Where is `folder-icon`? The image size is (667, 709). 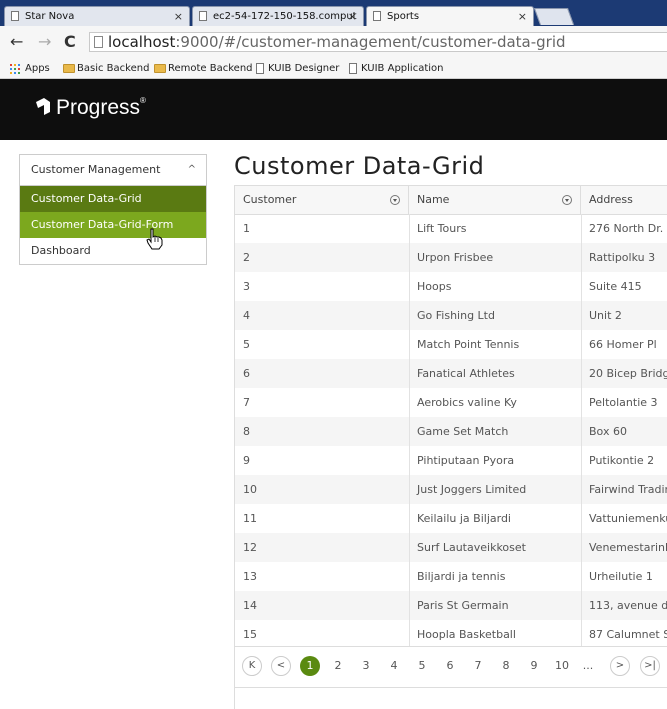 folder-icon is located at coordinates (69, 68).